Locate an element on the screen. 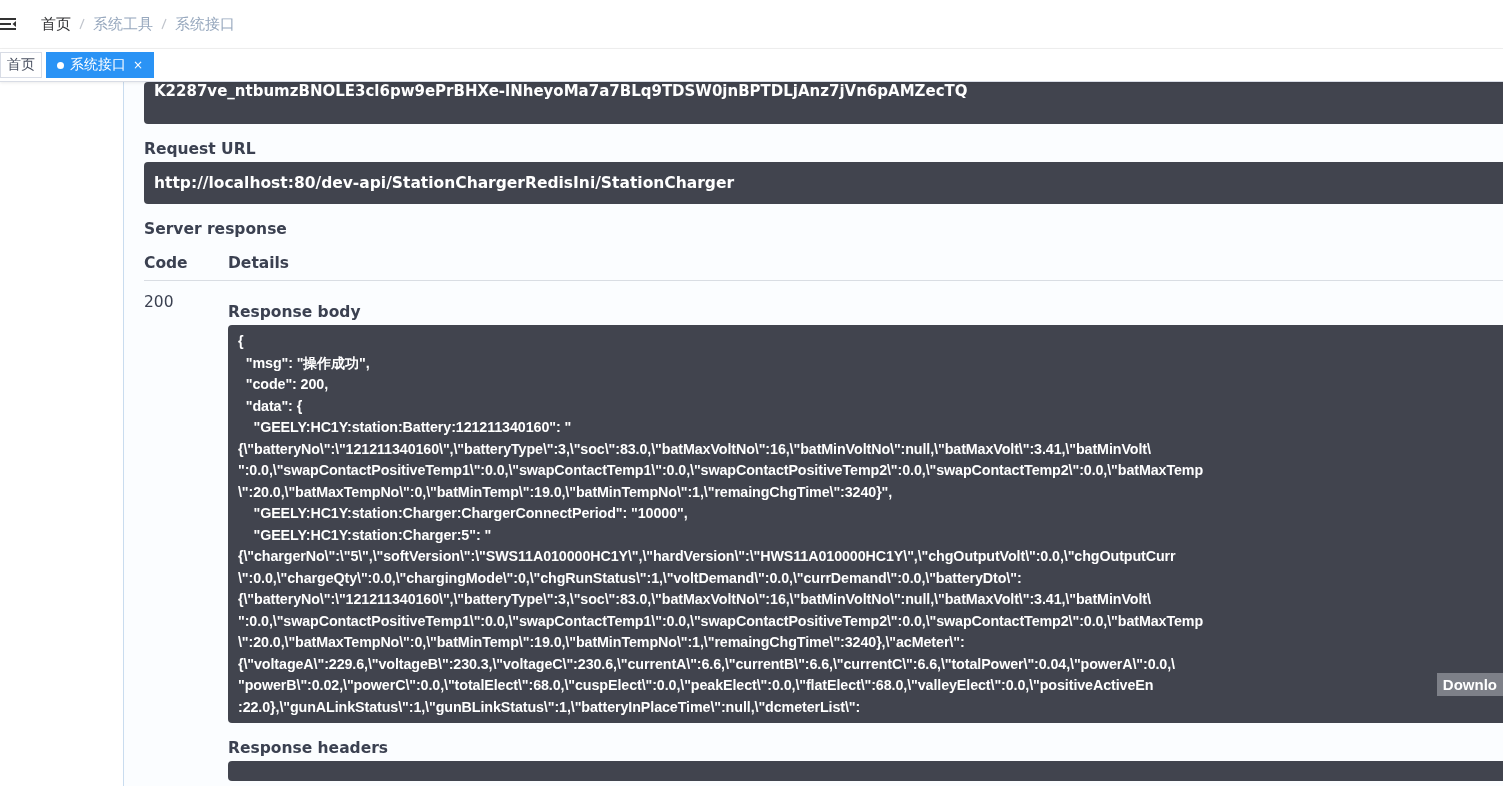 Image resolution: width=1503 pixels, height=786 pixels. download-button: Downlo is located at coordinates (1469, 684).